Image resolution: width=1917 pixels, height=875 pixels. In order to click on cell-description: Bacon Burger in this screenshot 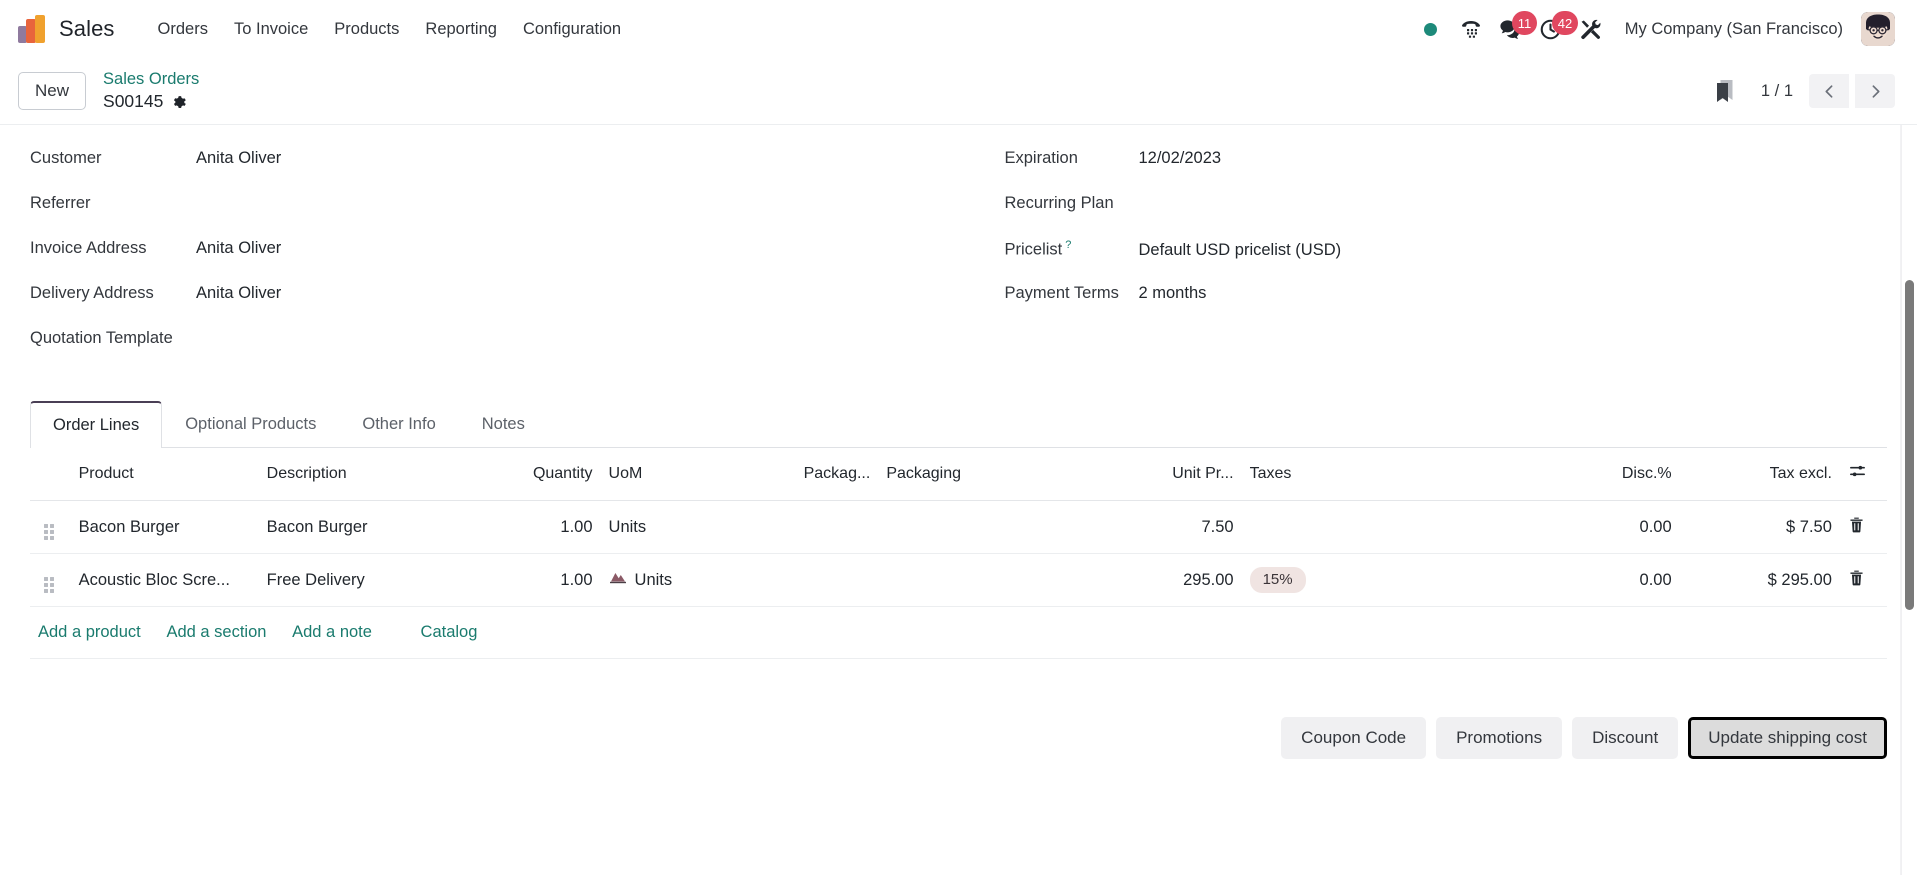, I will do `click(365, 527)`.